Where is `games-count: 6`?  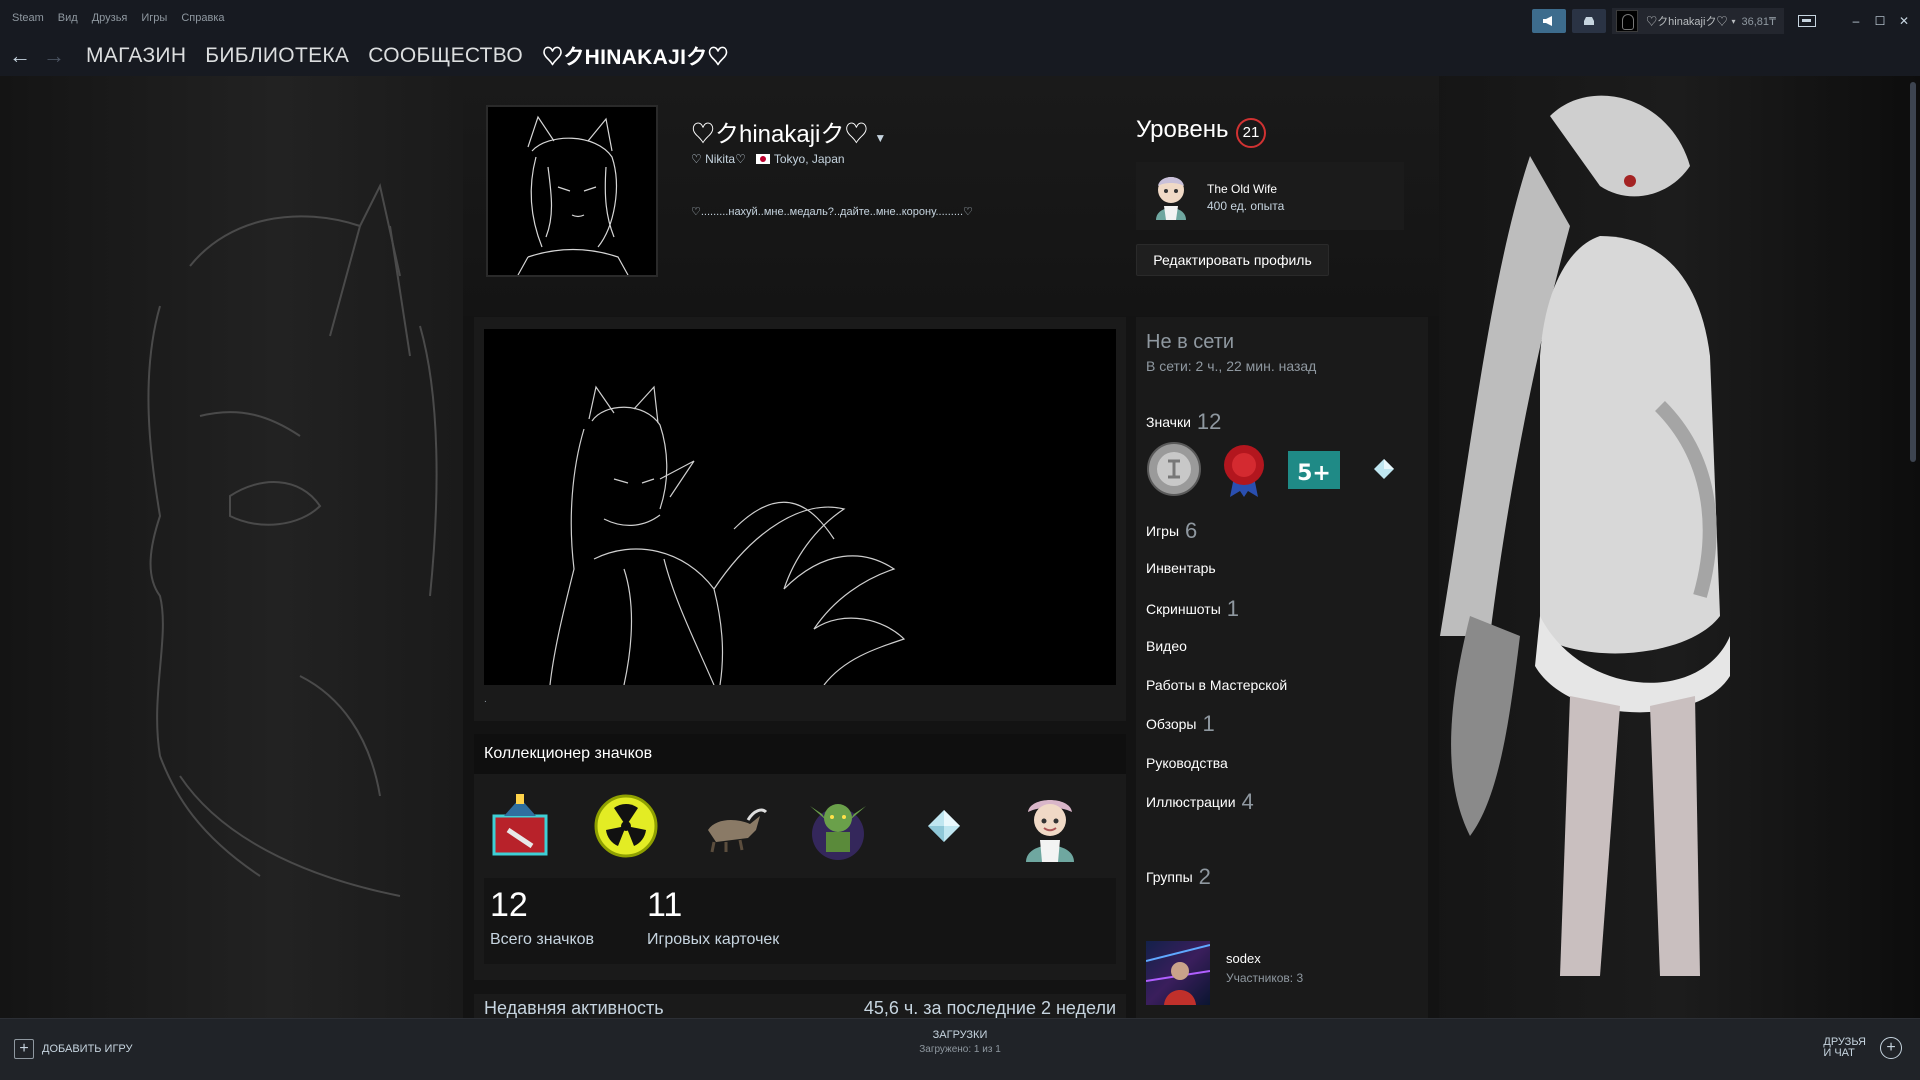
games-count: 6 is located at coordinates (1191, 530).